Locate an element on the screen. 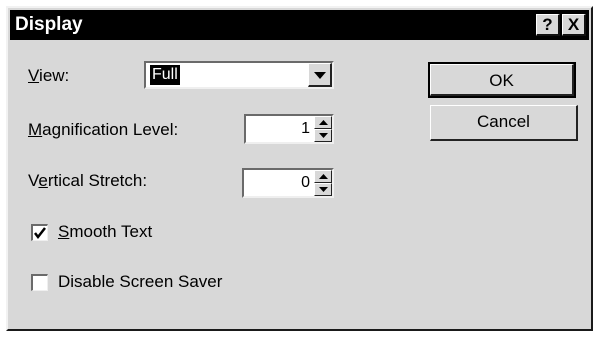 Image resolution: width=599 pixels, height=337 pixels. chevron-down-icon is located at coordinates (320, 75).